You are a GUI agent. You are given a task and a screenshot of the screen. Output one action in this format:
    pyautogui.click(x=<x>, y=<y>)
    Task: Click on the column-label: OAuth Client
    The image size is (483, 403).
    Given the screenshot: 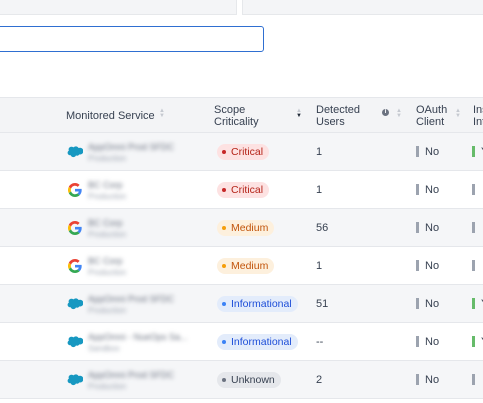 What is the action you would take?
    pyautogui.click(x=432, y=116)
    